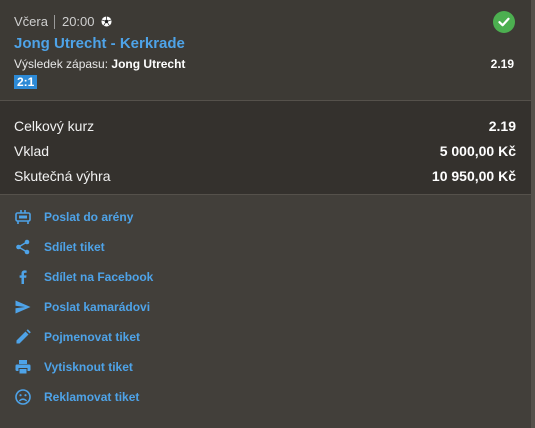  I want to click on market-result: Výsledek zápasu: Jong Utrecht, so click(99, 64).